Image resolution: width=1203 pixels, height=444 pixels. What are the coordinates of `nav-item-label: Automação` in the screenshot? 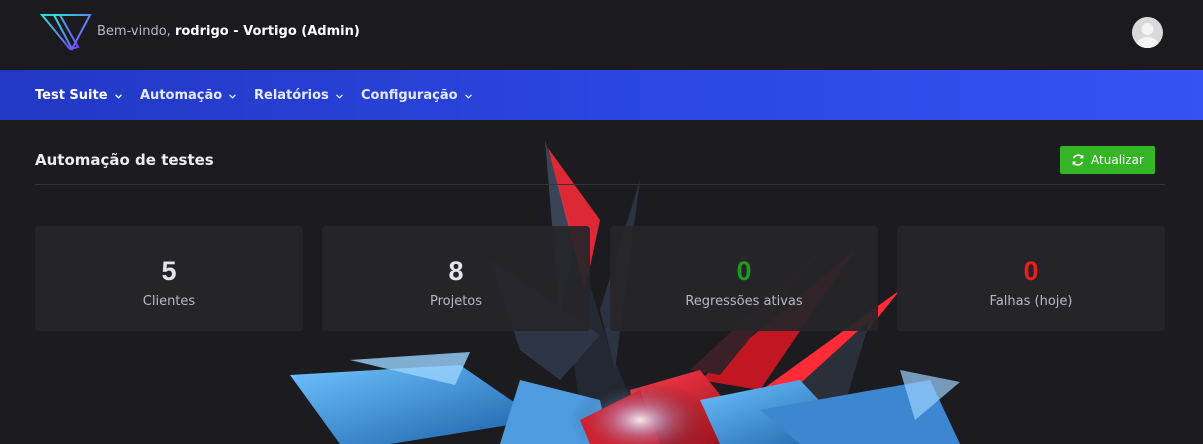 It's located at (181, 95).